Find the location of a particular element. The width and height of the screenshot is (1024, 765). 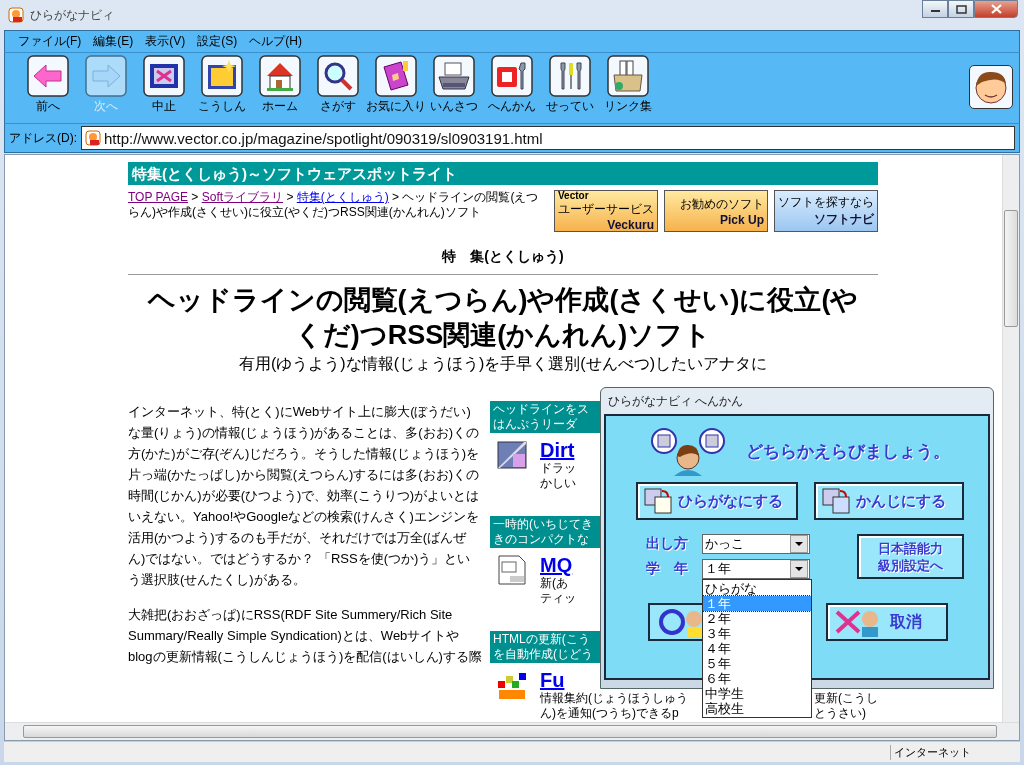

address-label: アドレス(D): is located at coordinates (43, 138).